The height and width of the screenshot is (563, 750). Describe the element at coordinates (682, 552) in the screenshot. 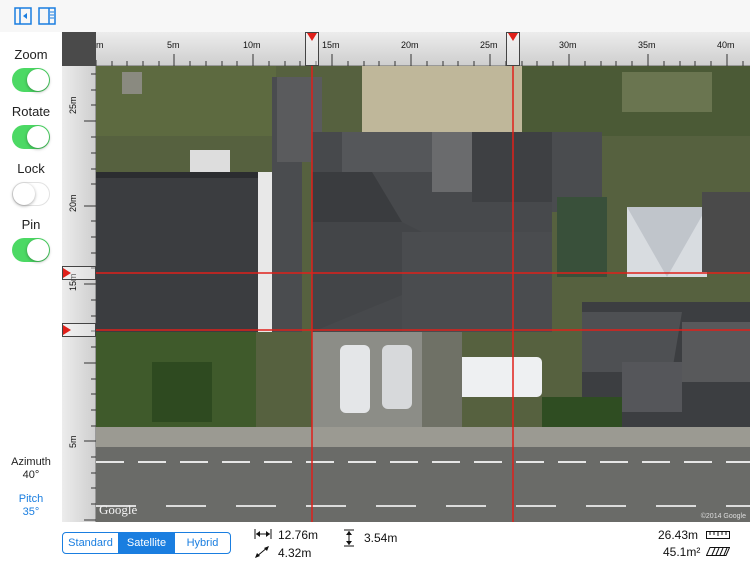

I see `area-measurement: 45.1m²` at that location.